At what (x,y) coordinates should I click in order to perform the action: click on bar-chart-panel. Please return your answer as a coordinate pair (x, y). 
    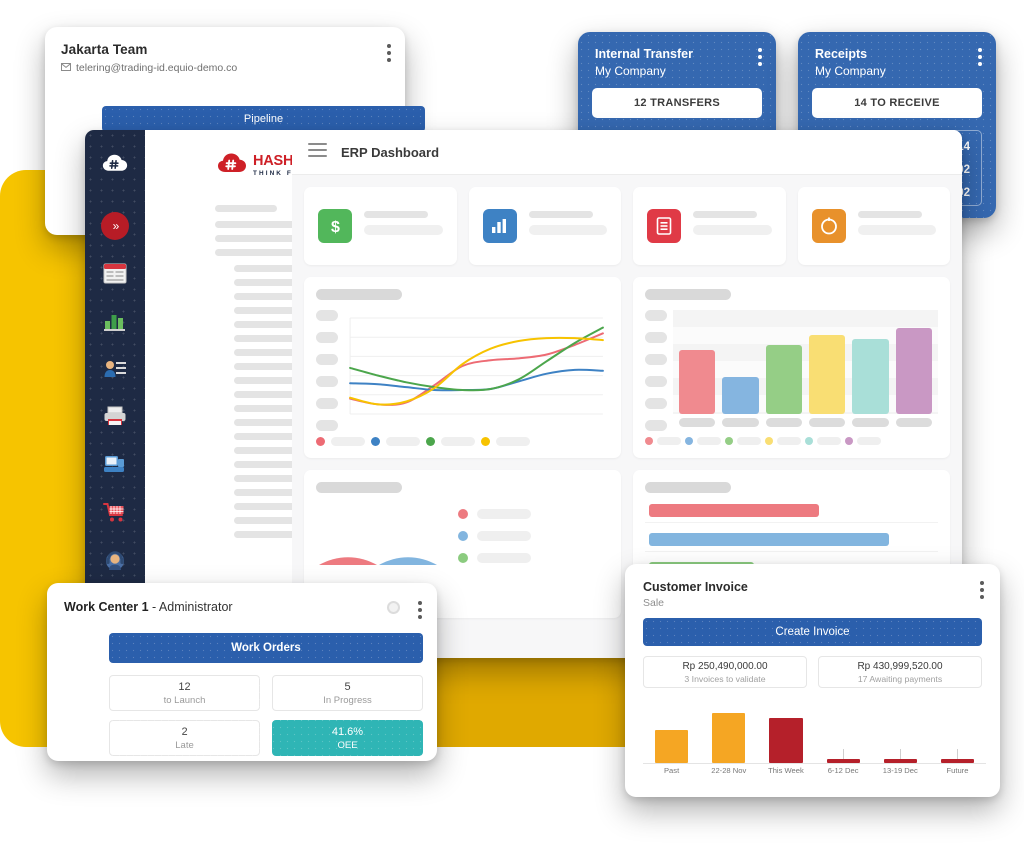
    Looking at the image, I should click on (791, 367).